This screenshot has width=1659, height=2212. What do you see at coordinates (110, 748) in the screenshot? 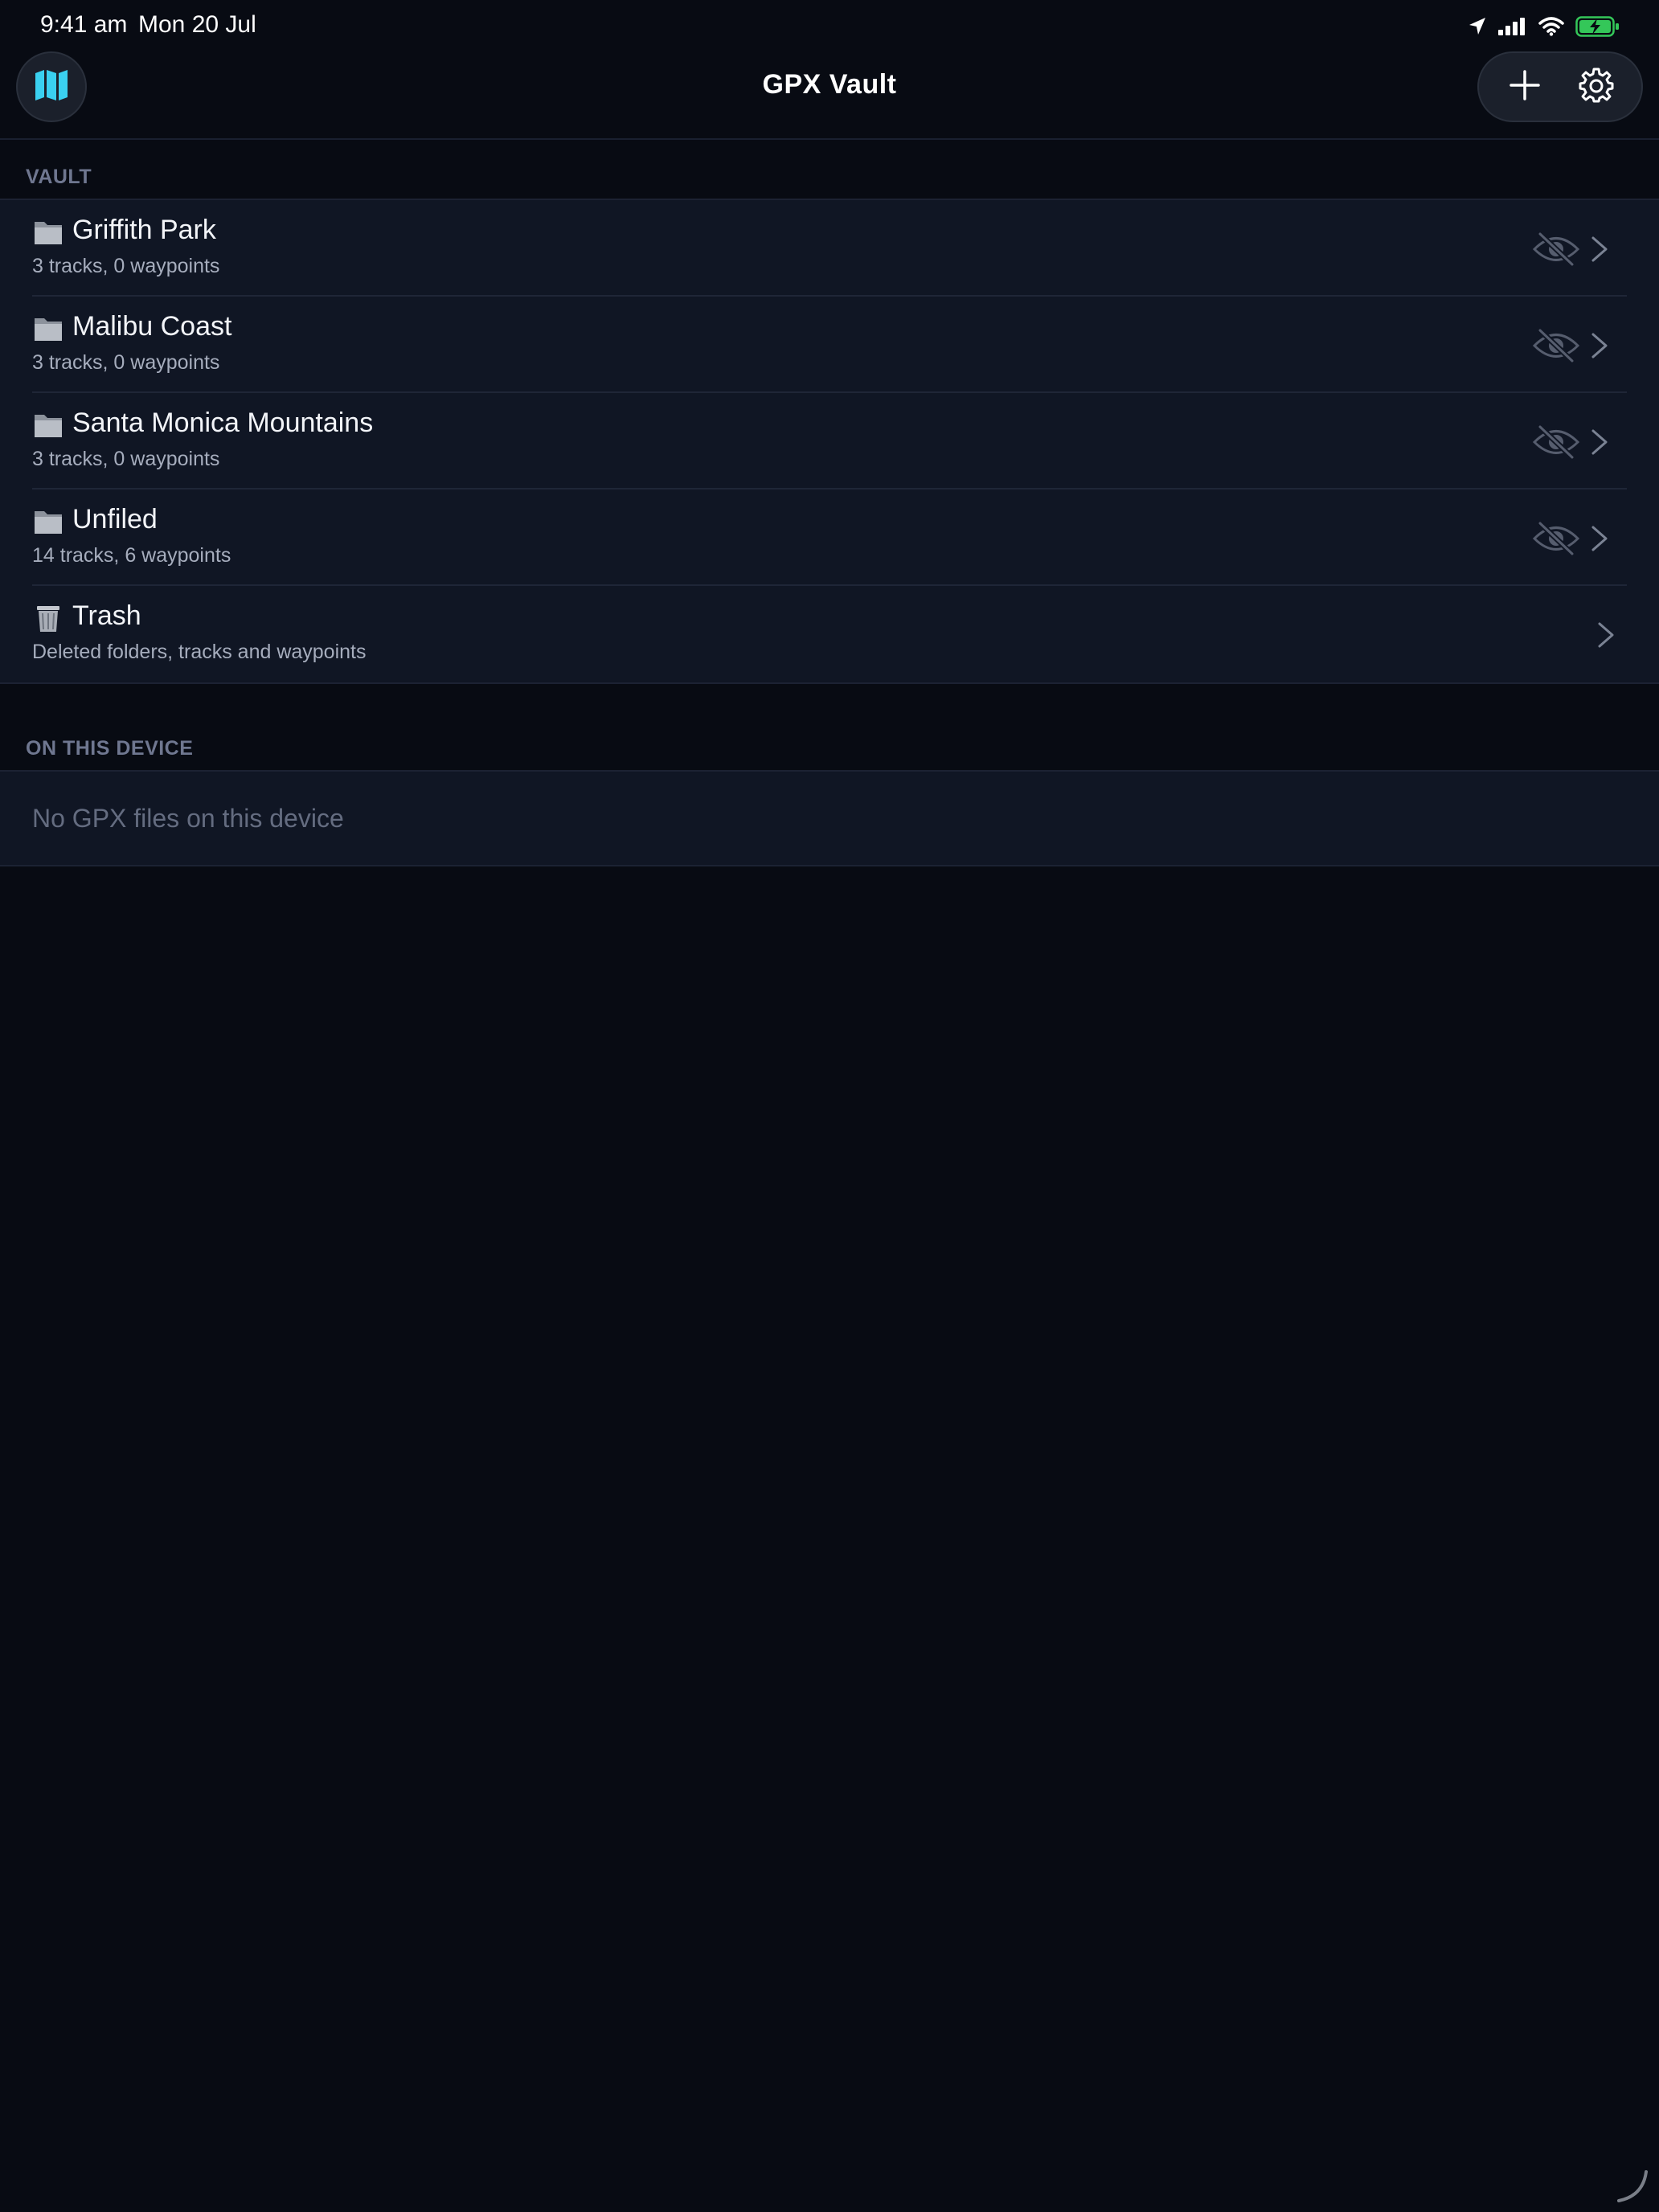
I see `device-section-header: ON THIS DEVICE` at bounding box center [110, 748].